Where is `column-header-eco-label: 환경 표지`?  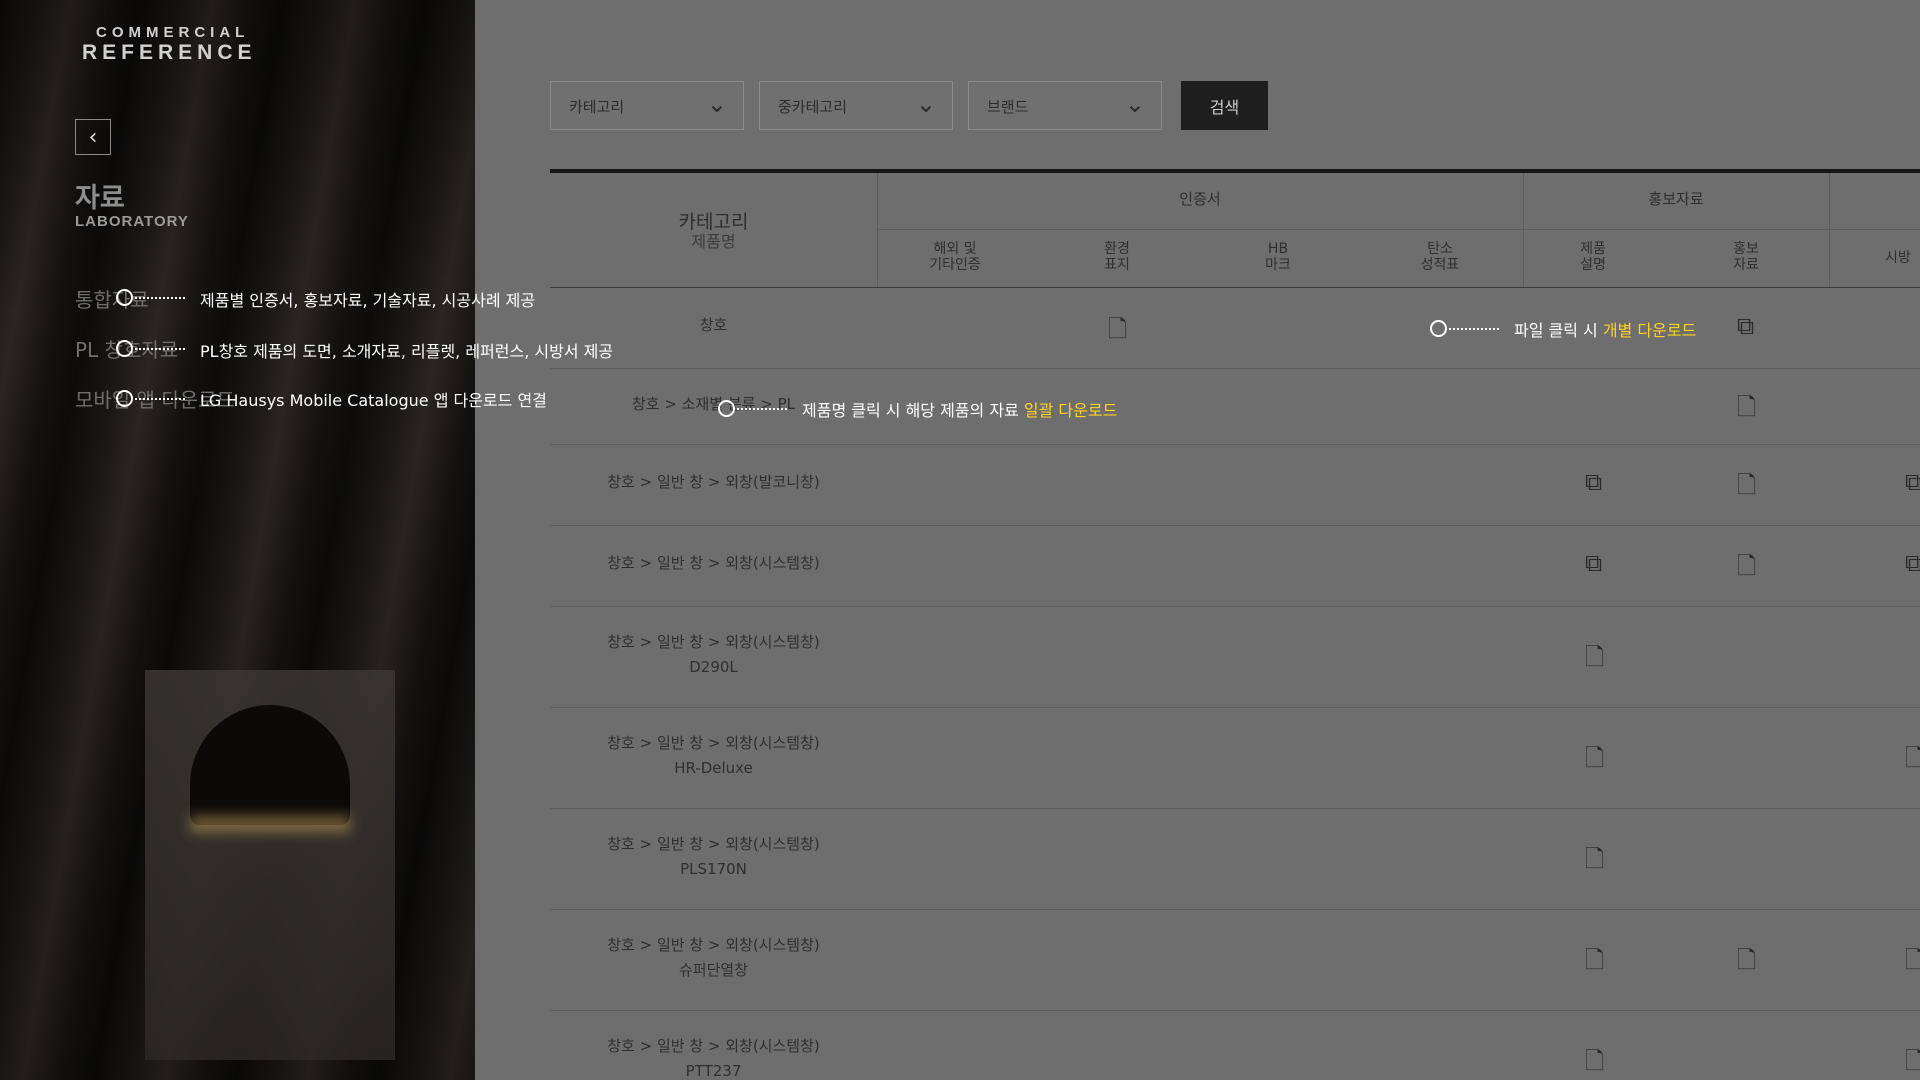
column-header-eco-label: 환경 표지 is located at coordinates (1117, 257).